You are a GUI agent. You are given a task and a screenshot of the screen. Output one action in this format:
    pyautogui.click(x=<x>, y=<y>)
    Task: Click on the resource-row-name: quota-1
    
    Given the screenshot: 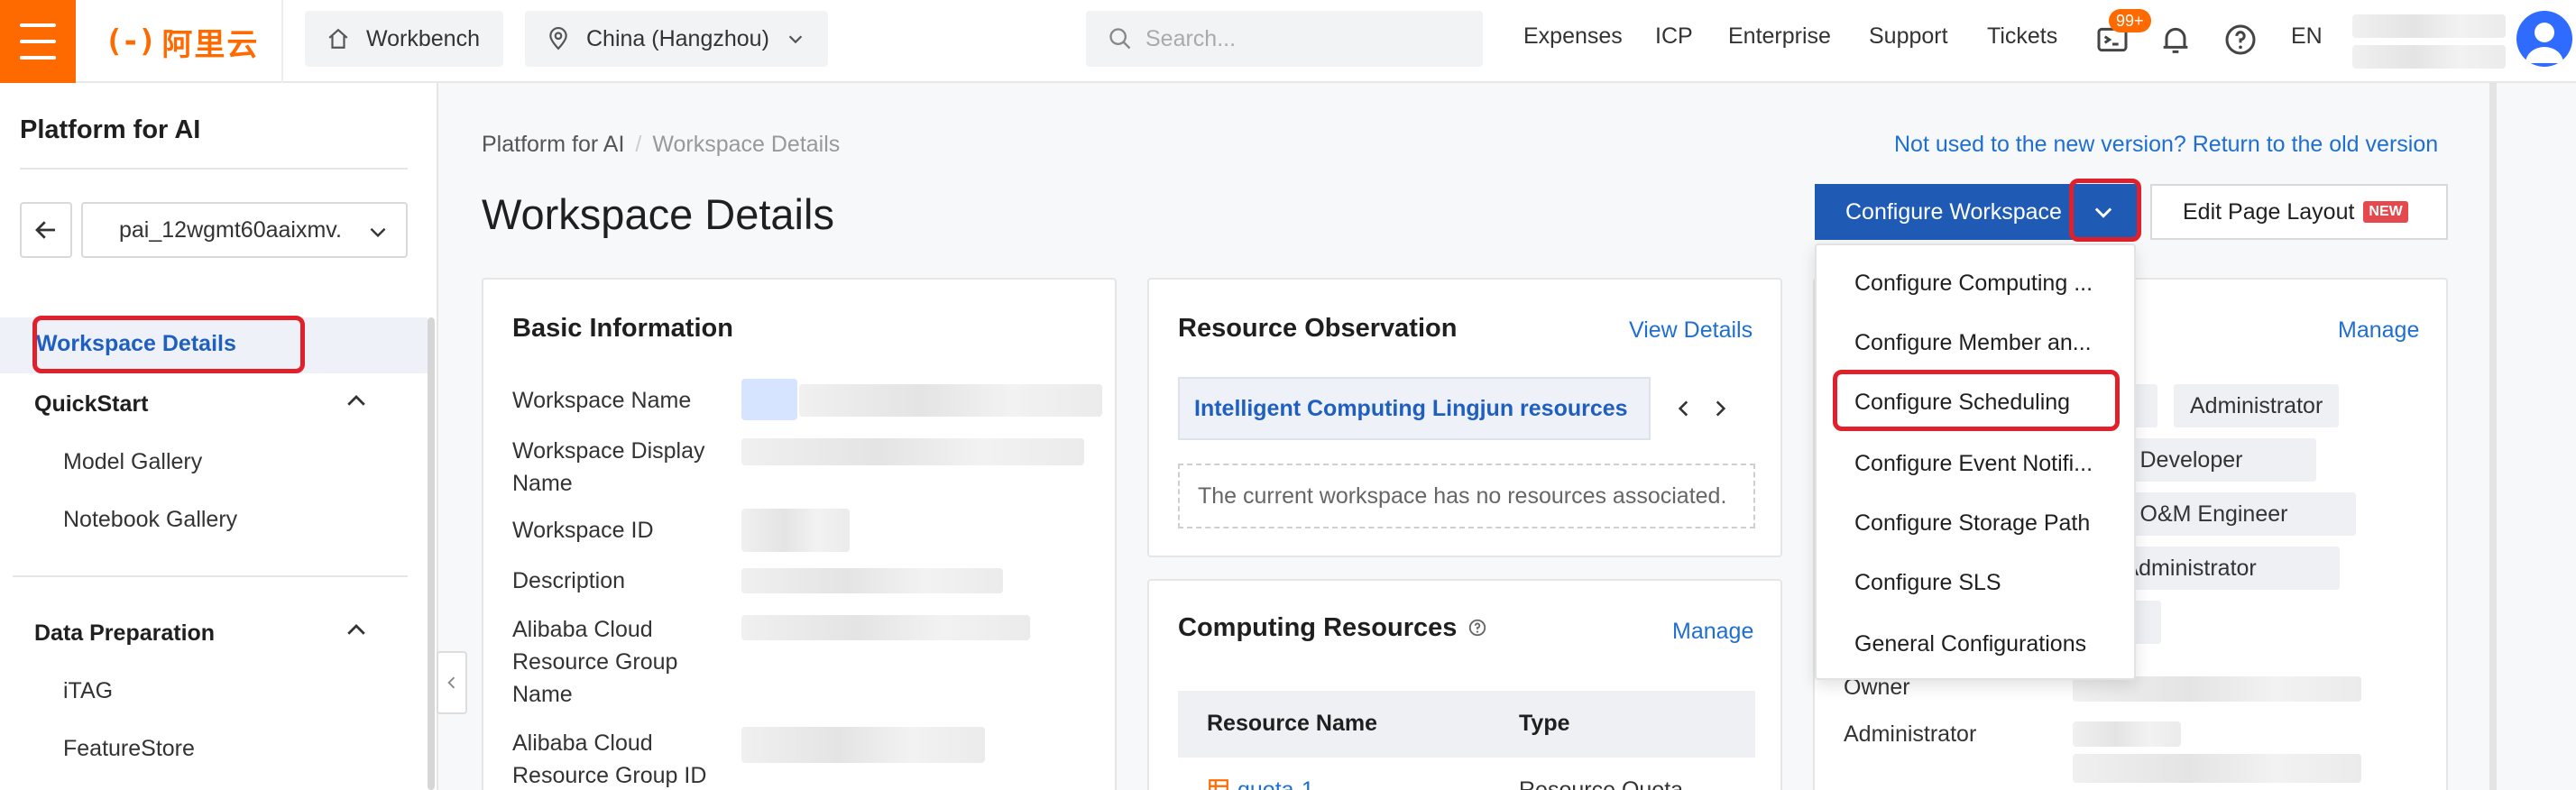 What is the action you would take?
    pyautogui.click(x=1260, y=783)
    